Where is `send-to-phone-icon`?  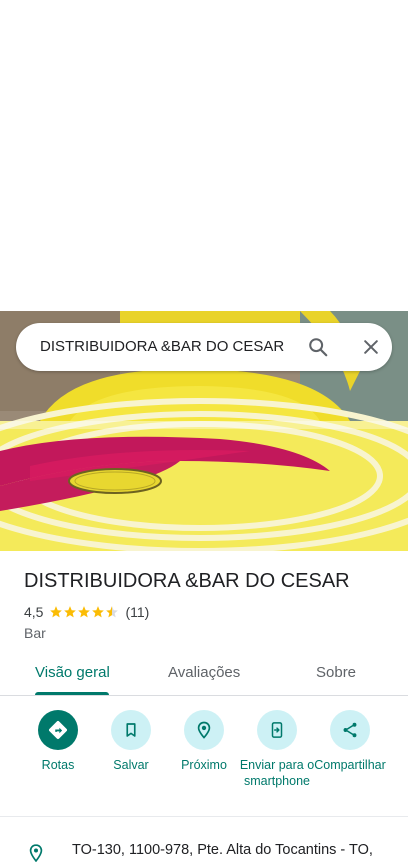 send-to-phone-icon is located at coordinates (277, 730).